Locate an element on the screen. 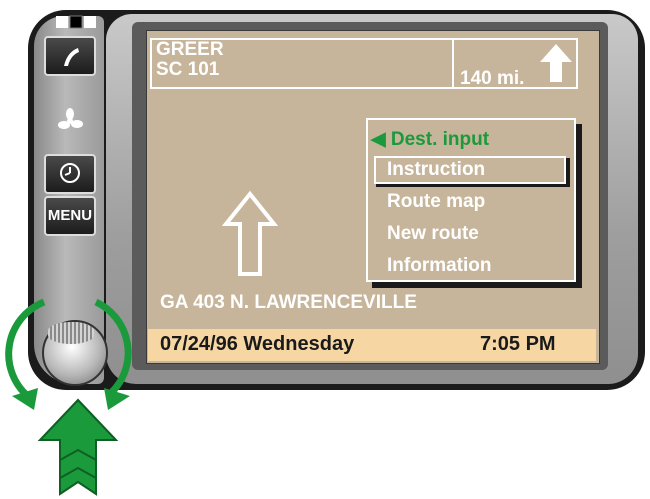 This screenshot has width=650, height=499. clock-icon is located at coordinates (70, 173).